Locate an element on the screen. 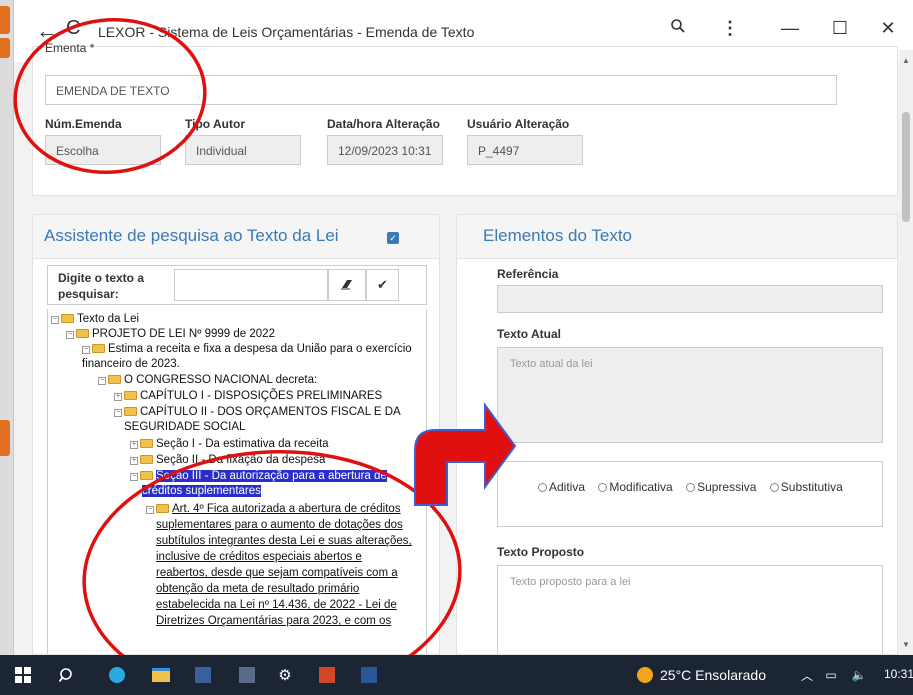  eraser-button is located at coordinates (347, 285).